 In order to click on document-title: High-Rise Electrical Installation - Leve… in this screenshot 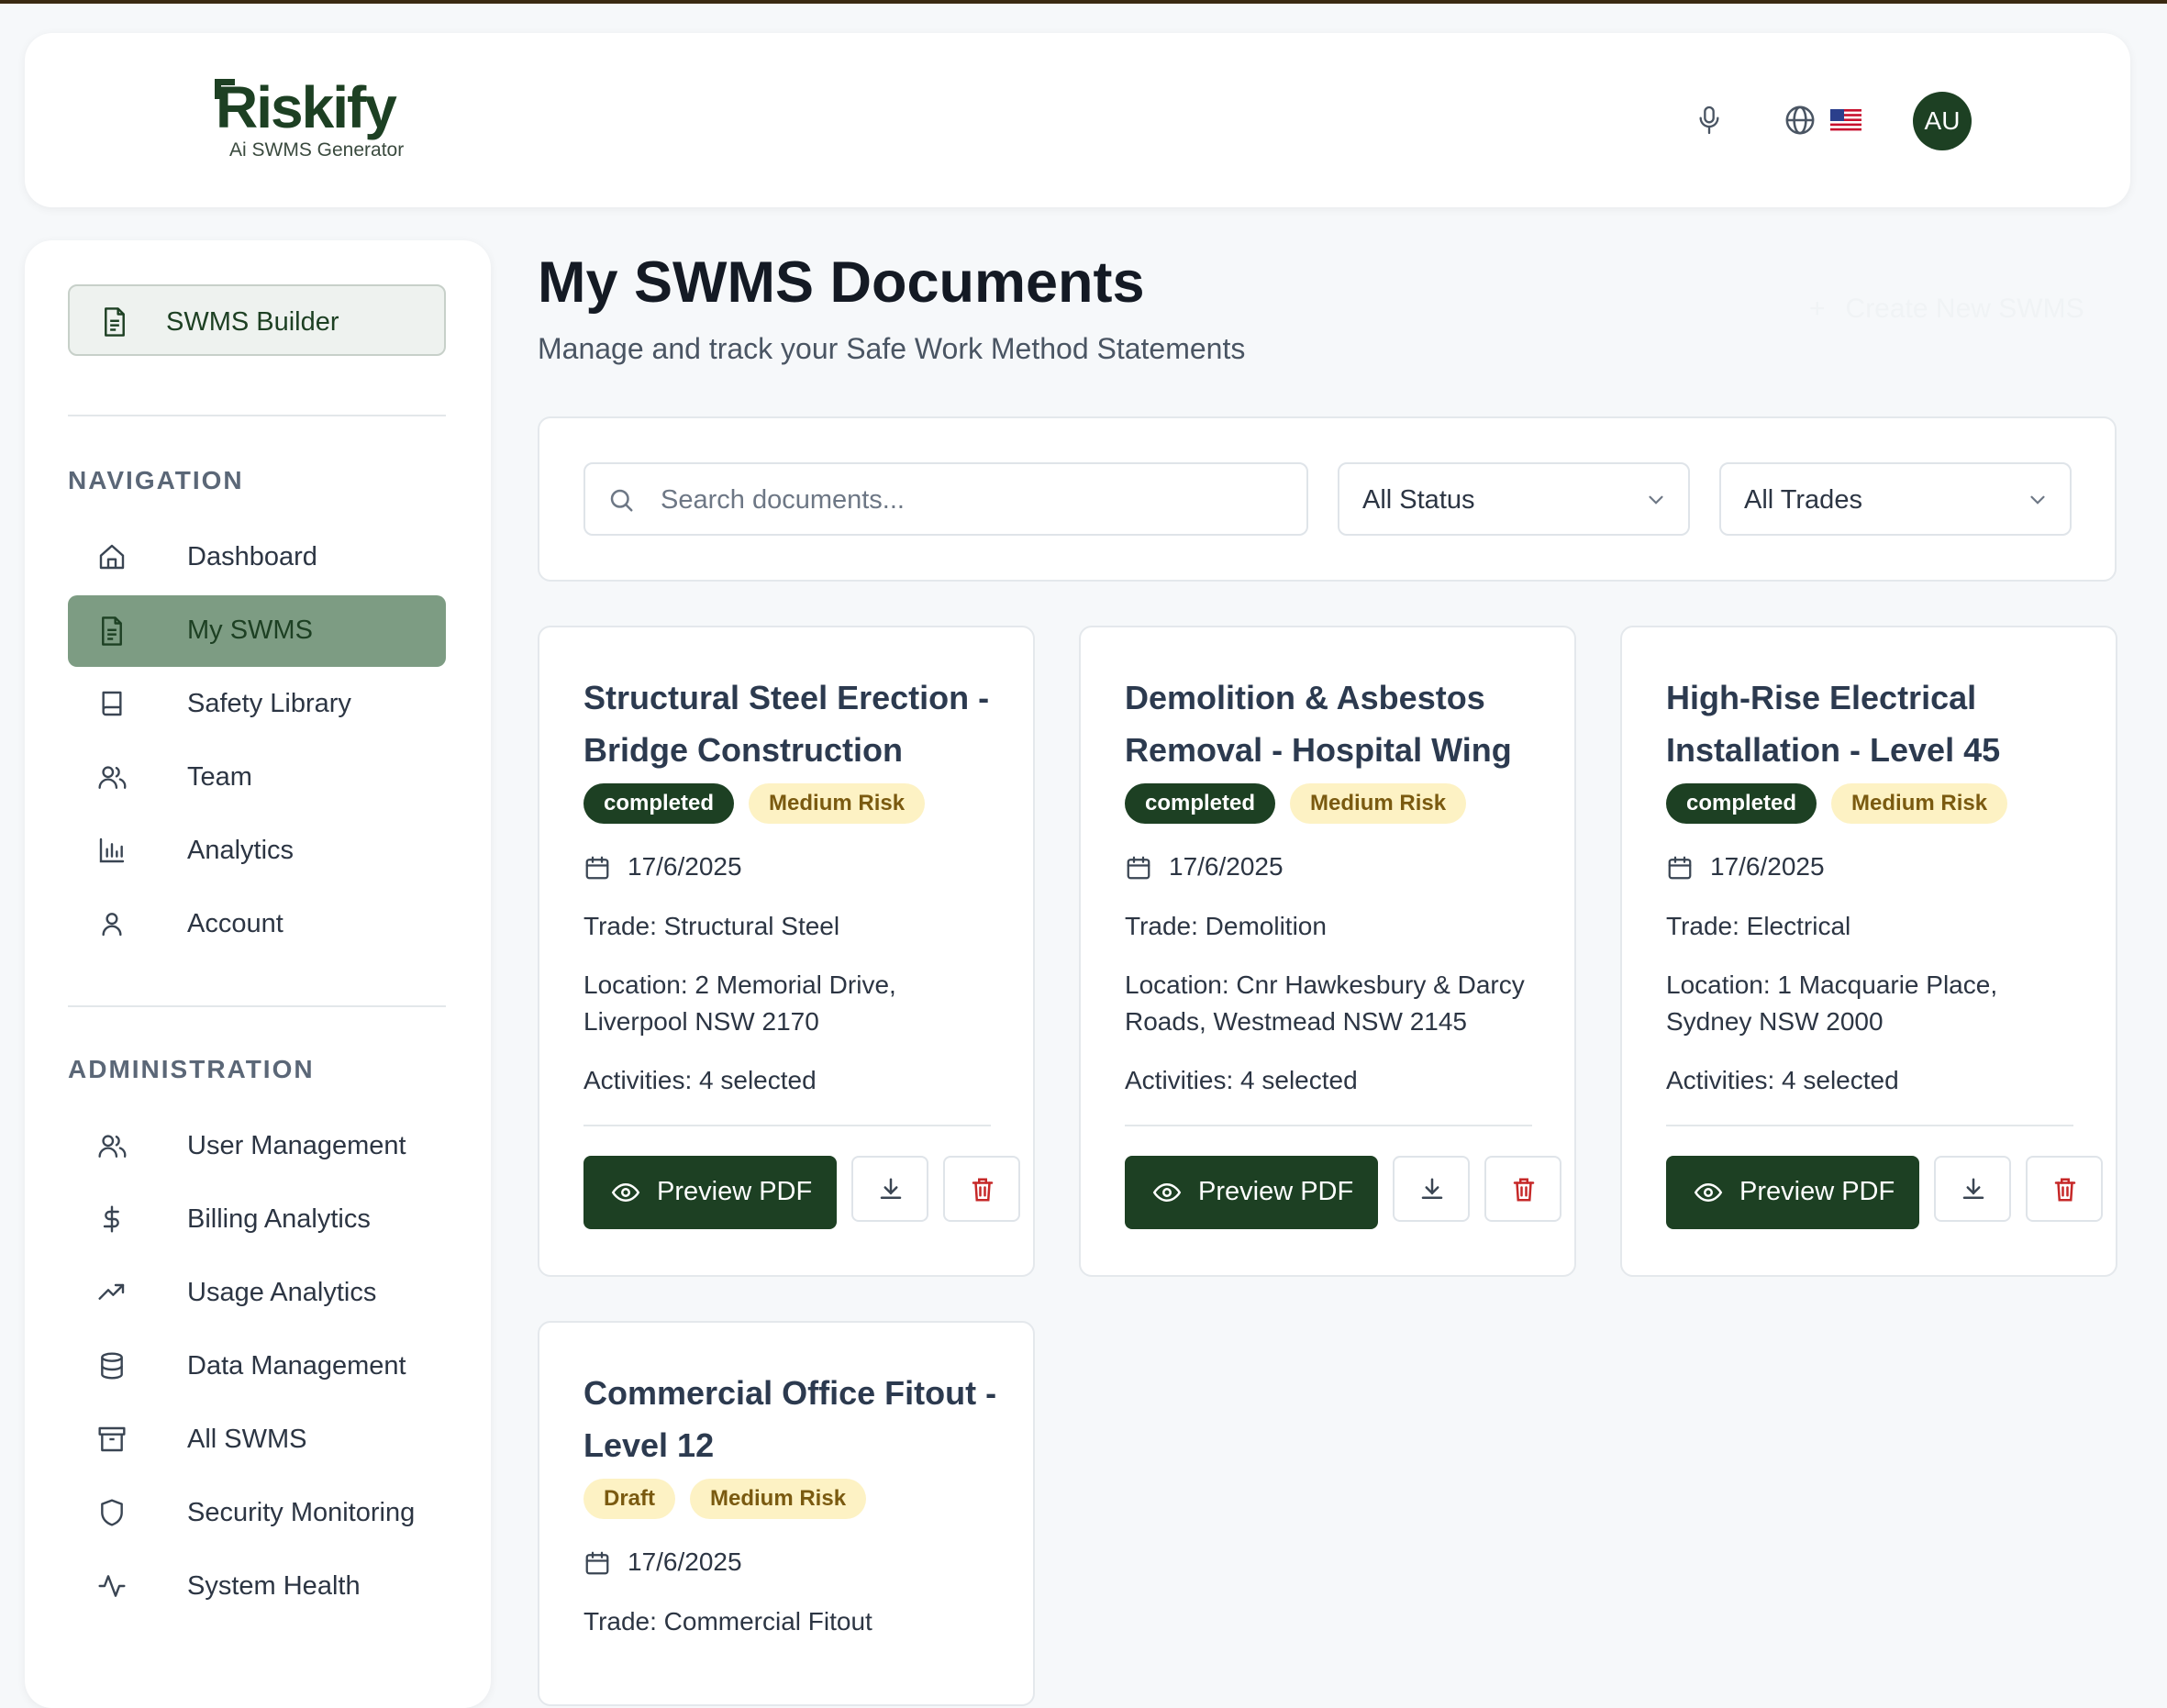, I will do `click(1877, 723)`.